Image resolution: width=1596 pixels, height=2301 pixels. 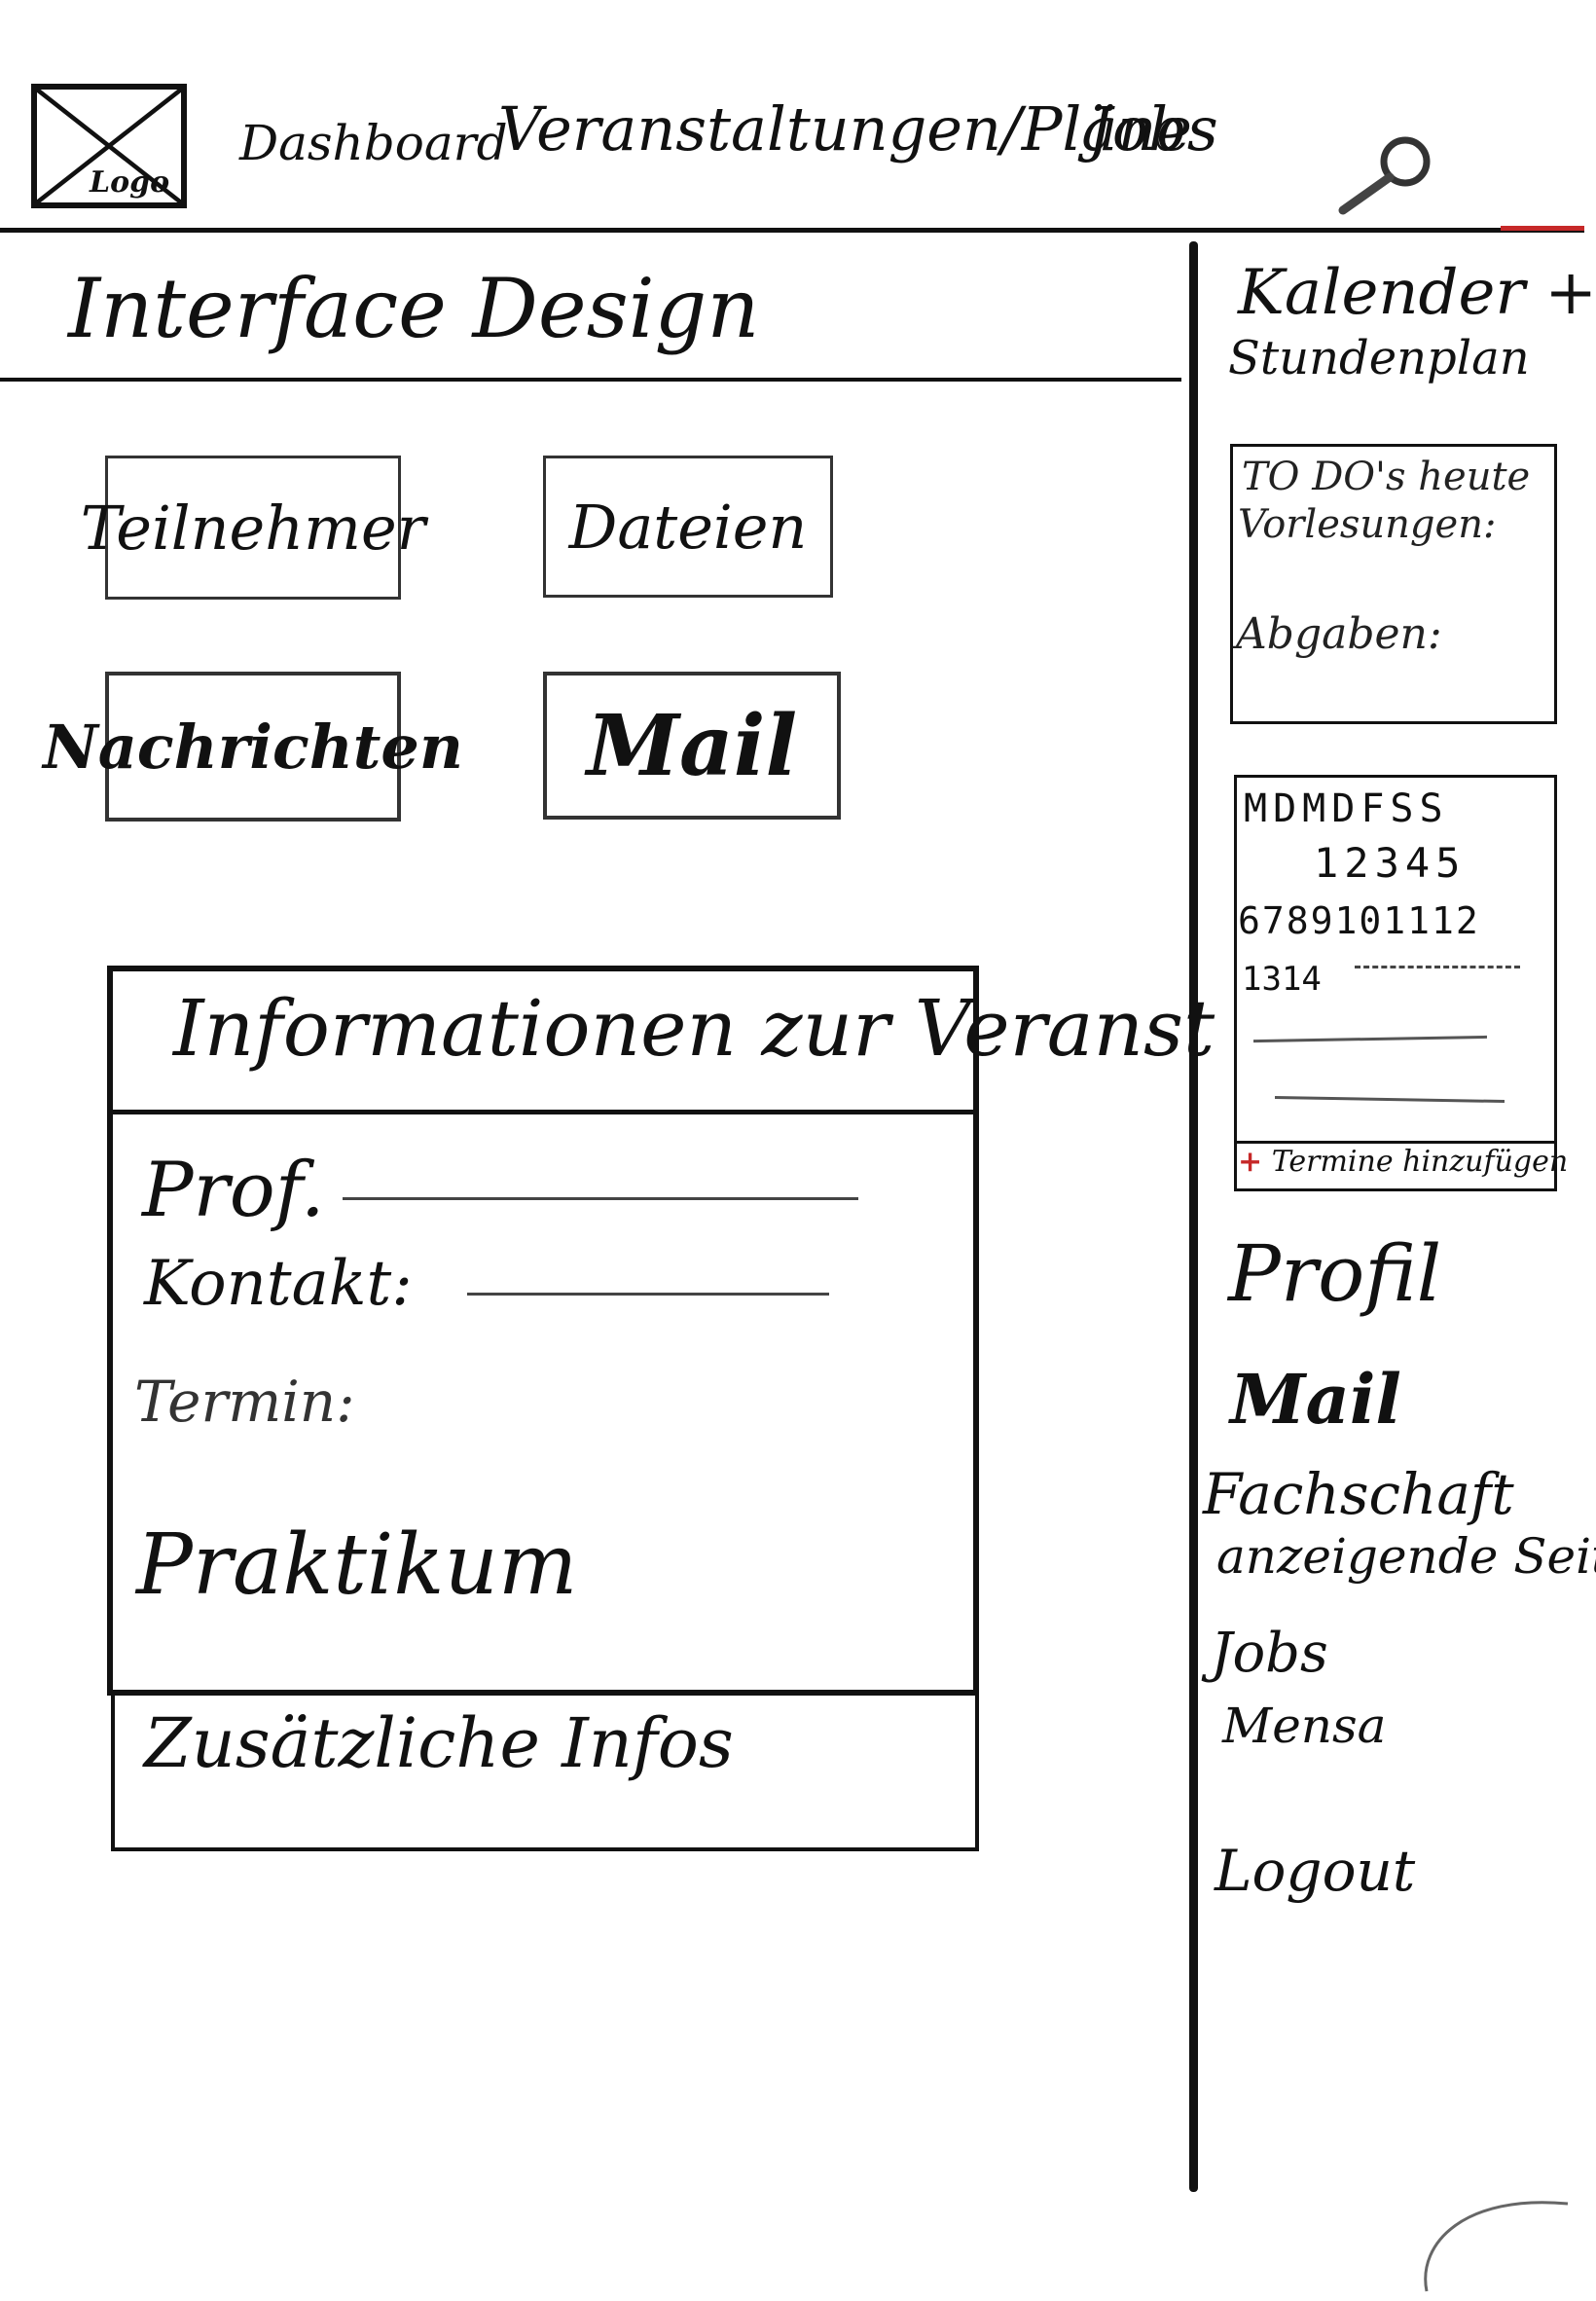 What do you see at coordinates (373, 143) in the screenshot?
I see `nav-dashboard: Dashboard` at bounding box center [373, 143].